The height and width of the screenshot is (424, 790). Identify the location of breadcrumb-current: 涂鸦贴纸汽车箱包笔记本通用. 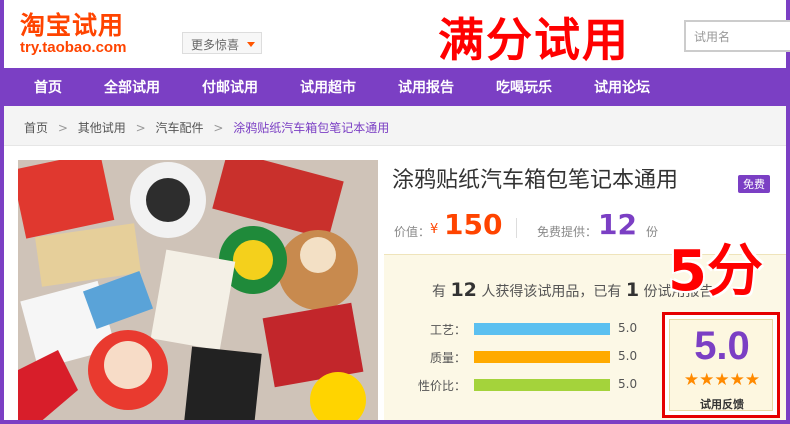
(311, 128).